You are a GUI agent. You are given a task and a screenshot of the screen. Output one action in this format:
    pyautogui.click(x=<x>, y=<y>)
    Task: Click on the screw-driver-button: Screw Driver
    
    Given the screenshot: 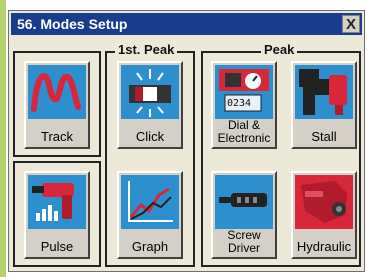 What is the action you would take?
    pyautogui.click(x=244, y=215)
    